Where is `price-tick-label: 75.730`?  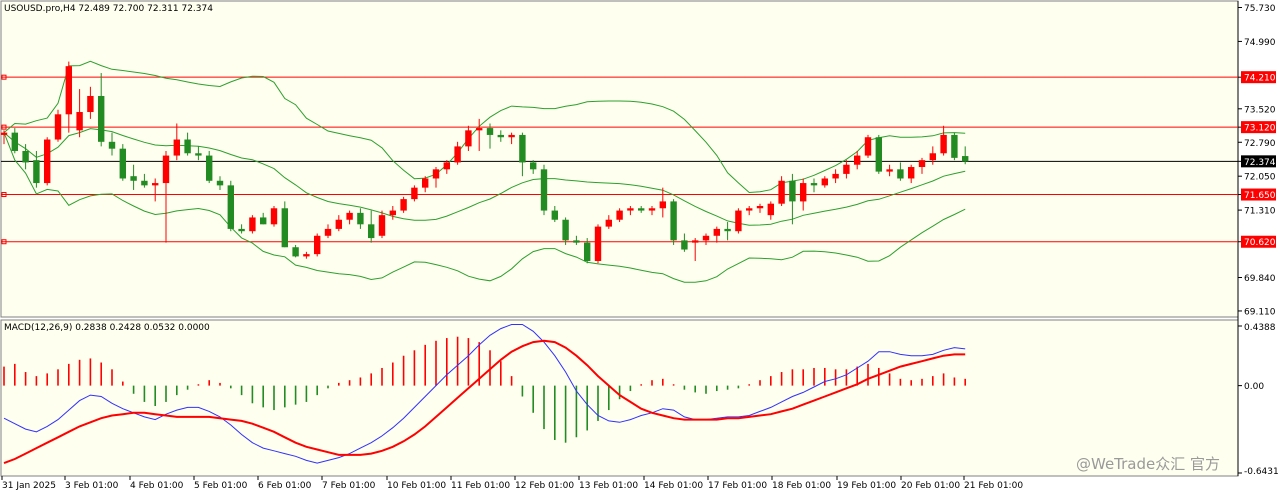 price-tick-label: 75.730 is located at coordinates (1260, 9).